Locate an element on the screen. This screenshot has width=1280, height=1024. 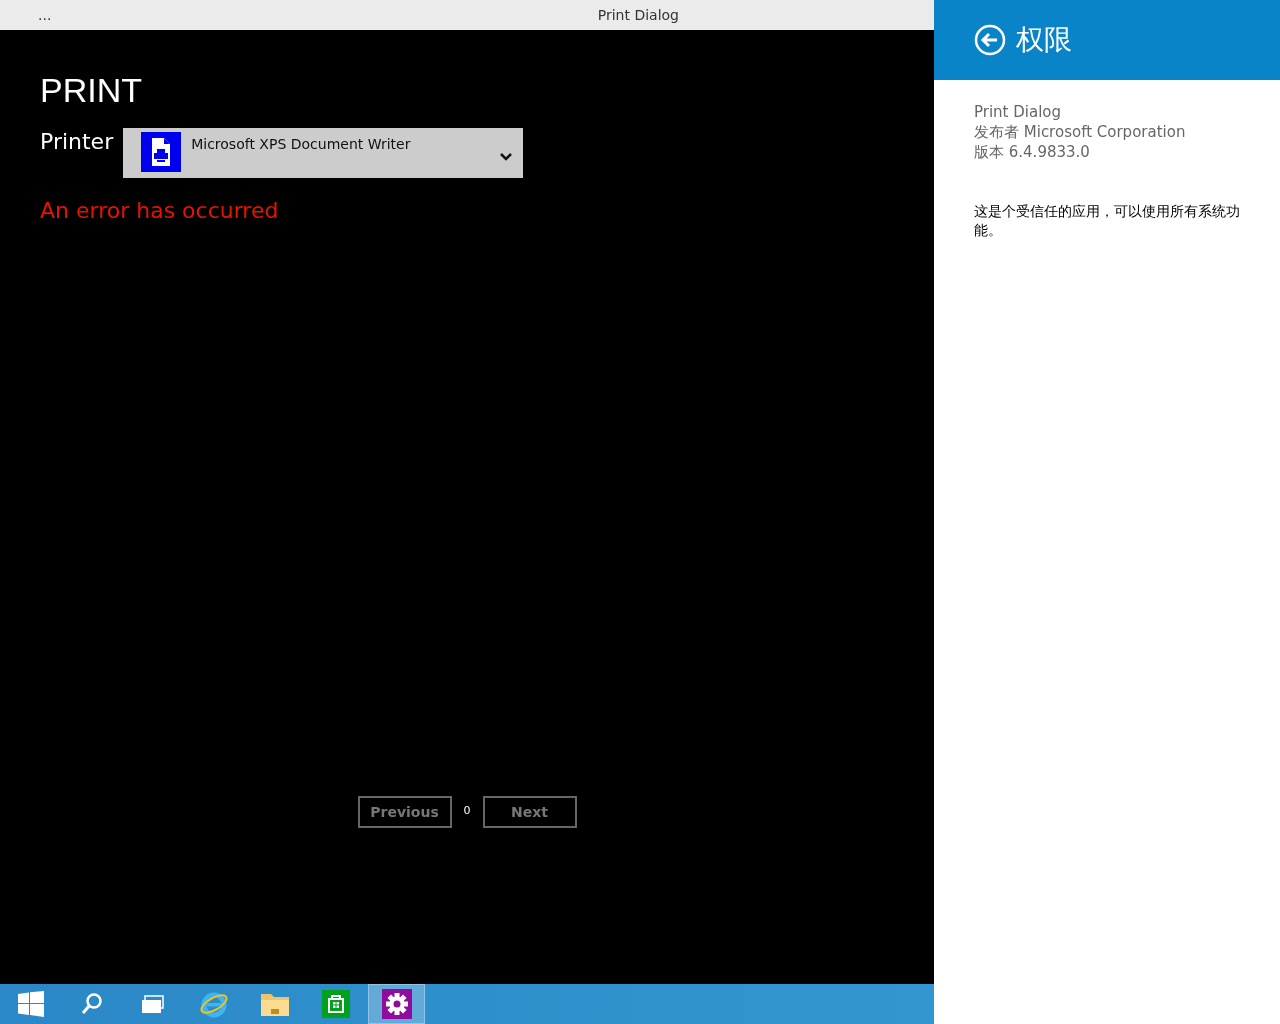
back-button is located at coordinates (990, 40).